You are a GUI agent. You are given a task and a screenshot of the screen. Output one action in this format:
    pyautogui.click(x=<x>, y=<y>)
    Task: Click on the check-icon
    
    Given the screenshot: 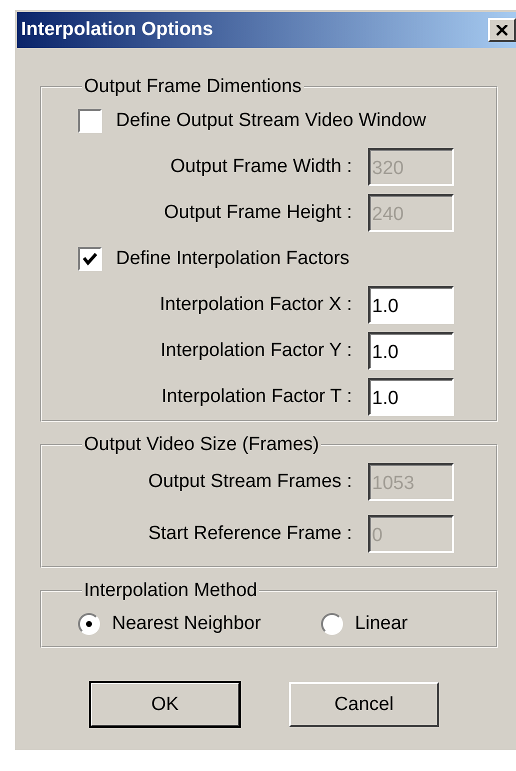 What is the action you would take?
    pyautogui.click(x=90, y=259)
    